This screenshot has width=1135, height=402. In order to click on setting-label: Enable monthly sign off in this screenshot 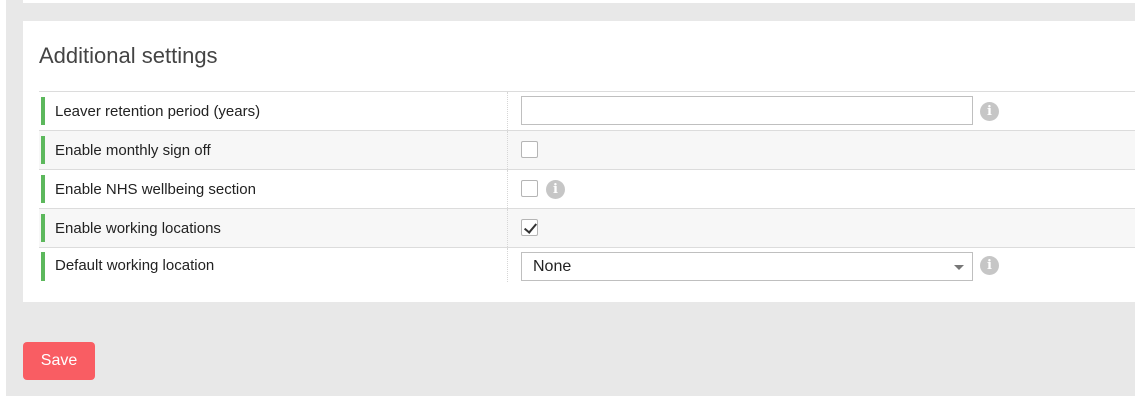, I will do `click(133, 150)`.